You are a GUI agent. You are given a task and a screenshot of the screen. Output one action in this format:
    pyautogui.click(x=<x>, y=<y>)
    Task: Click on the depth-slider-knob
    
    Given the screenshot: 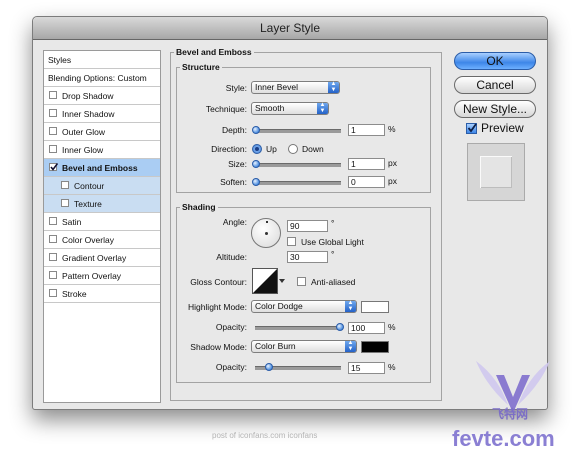 What is the action you would take?
    pyautogui.click(x=256, y=130)
    